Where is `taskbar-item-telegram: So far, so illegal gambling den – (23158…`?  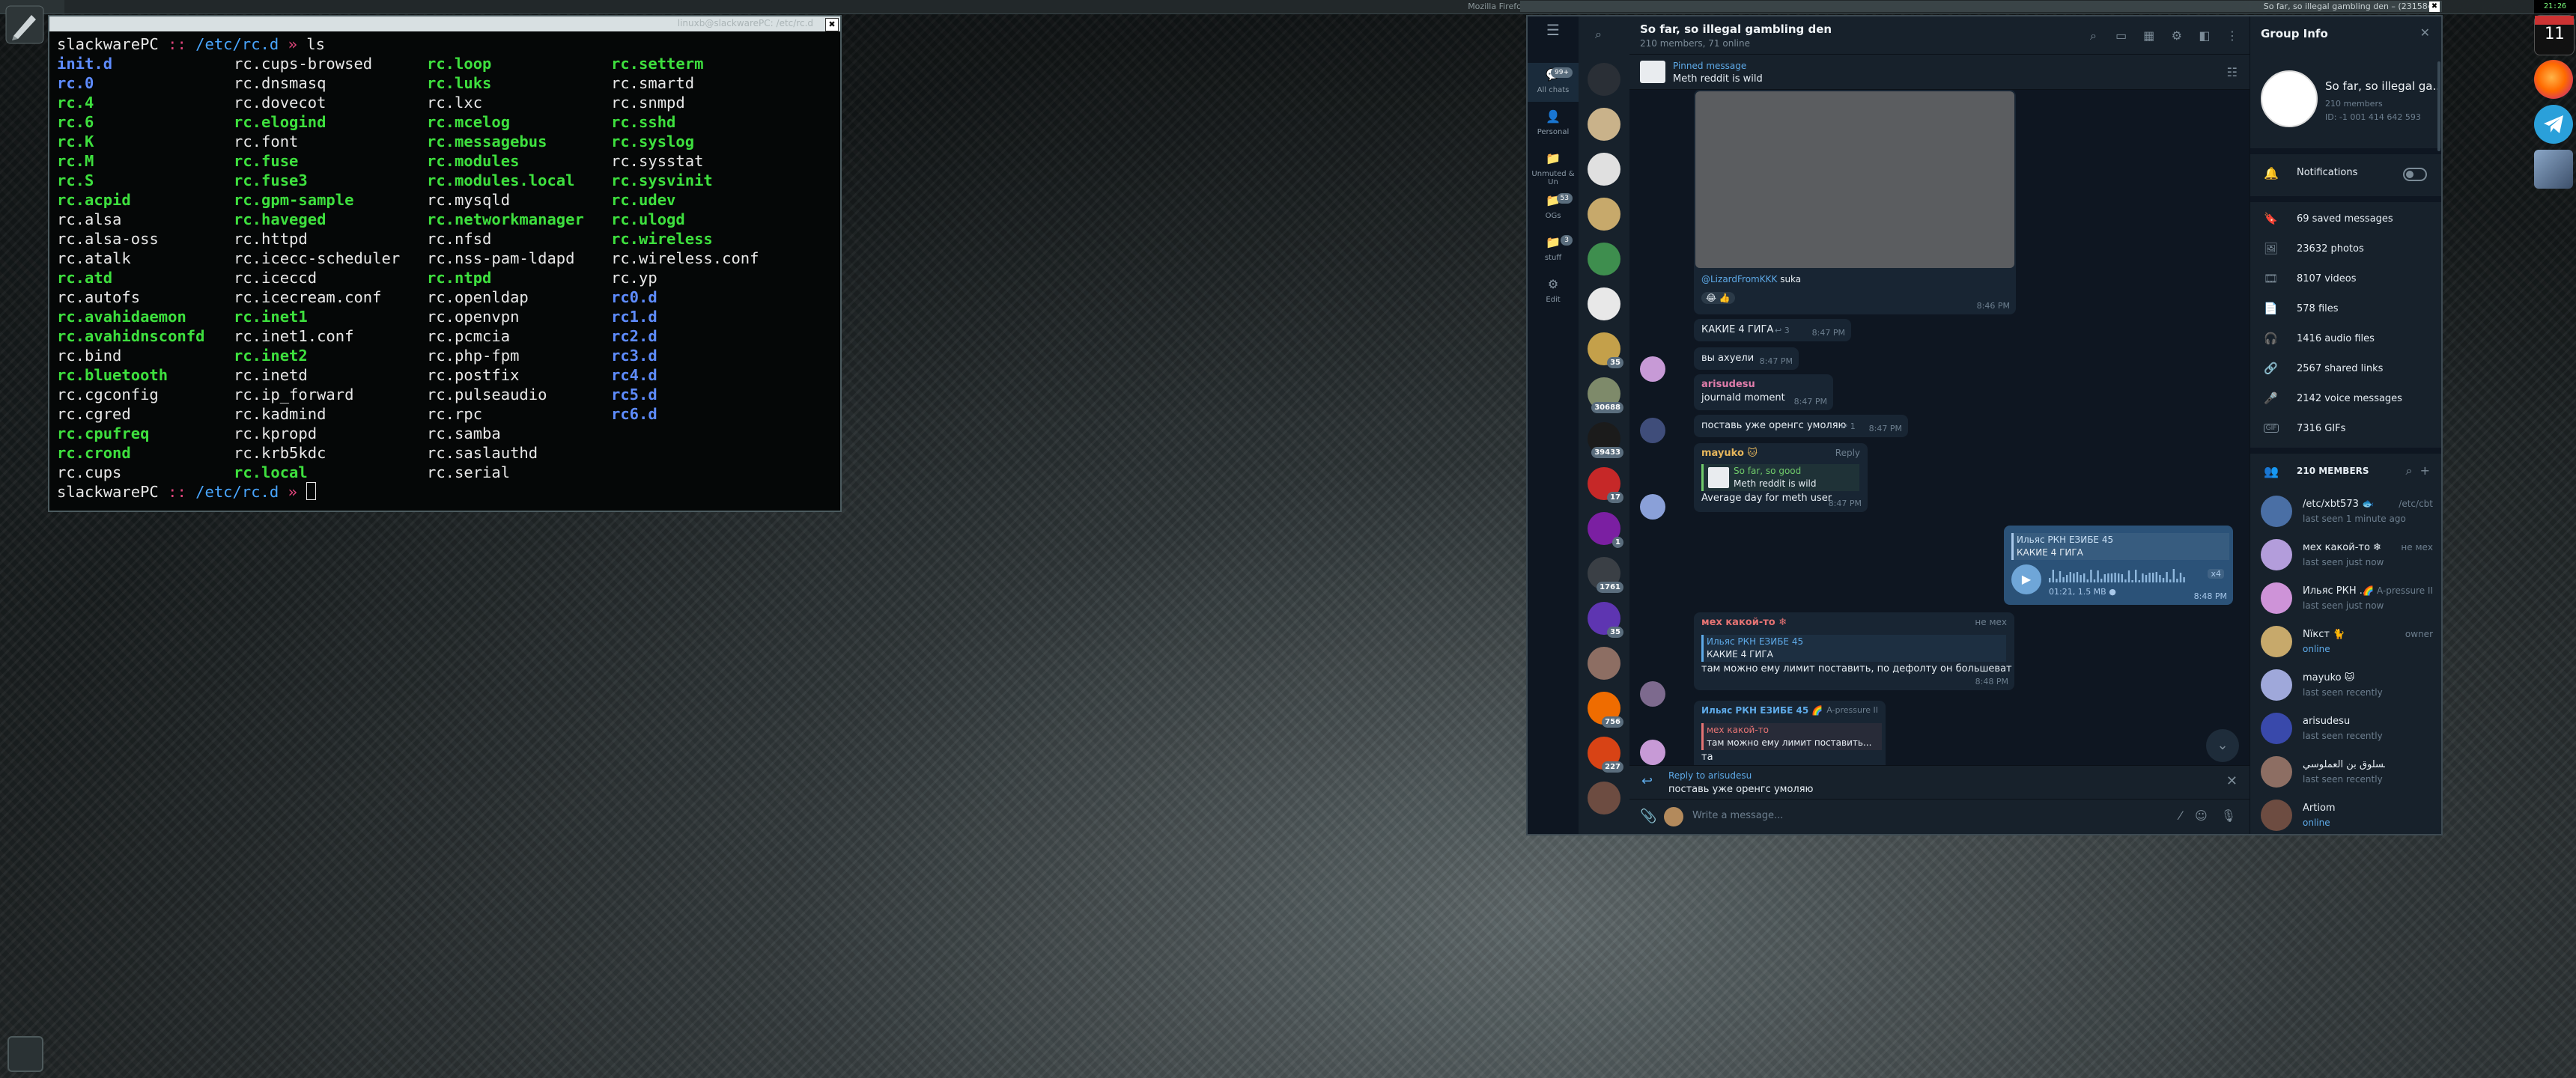 taskbar-item-telegram: So far, so illegal gambling den – (23158… is located at coordinates (1981, 6).